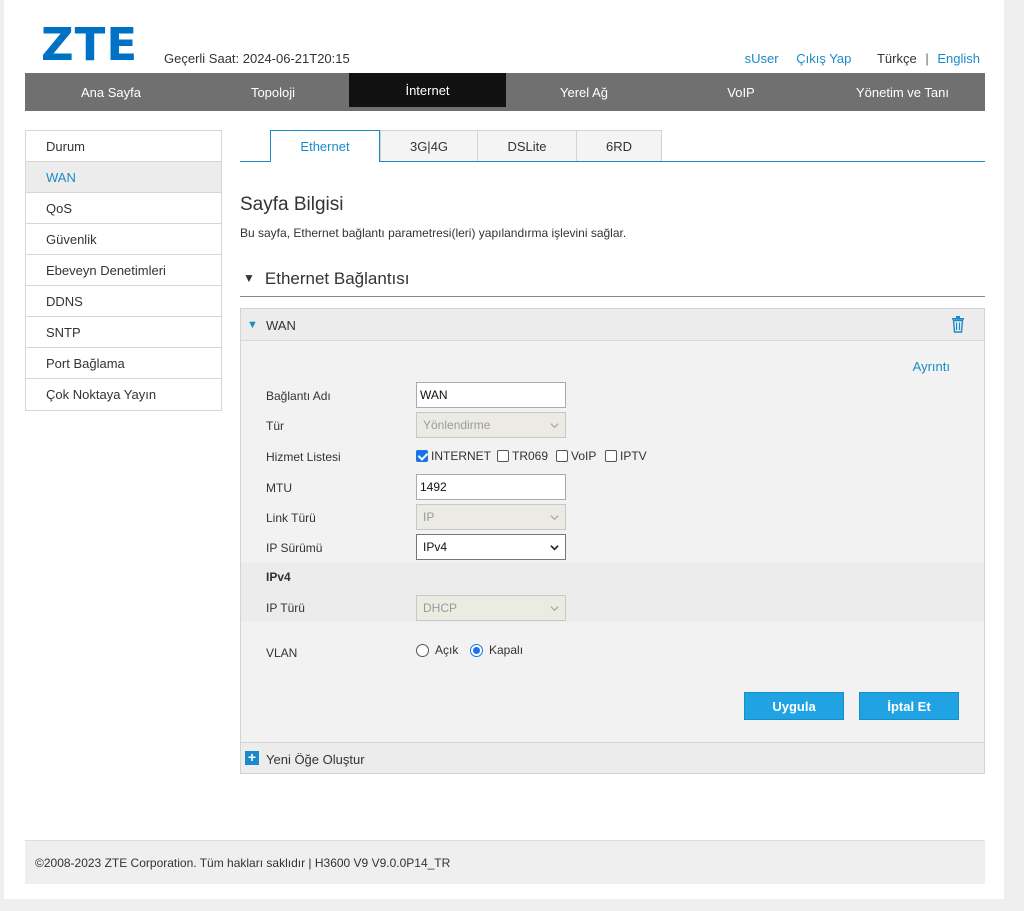 This screenshot has height=911, width=1024. What do you see at coordinates (123, 301) in the screenshot?
I see `sidebar-item-ddns: DDNS` at bounding box center [123, 301].